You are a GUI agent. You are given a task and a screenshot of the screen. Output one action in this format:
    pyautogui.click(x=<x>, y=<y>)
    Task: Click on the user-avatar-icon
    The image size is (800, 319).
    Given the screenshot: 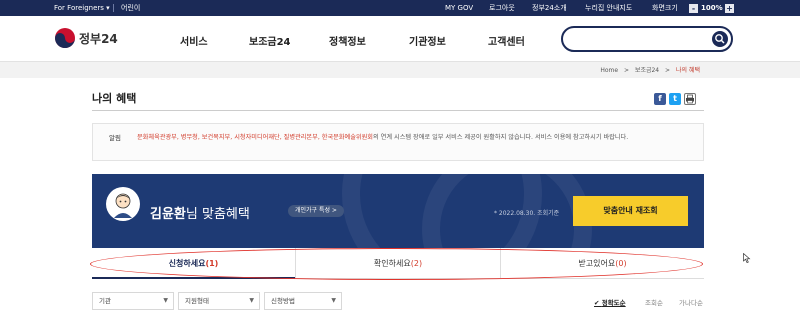 What is the action you would take?
    pyautogui.click(x=123, y=204)
    